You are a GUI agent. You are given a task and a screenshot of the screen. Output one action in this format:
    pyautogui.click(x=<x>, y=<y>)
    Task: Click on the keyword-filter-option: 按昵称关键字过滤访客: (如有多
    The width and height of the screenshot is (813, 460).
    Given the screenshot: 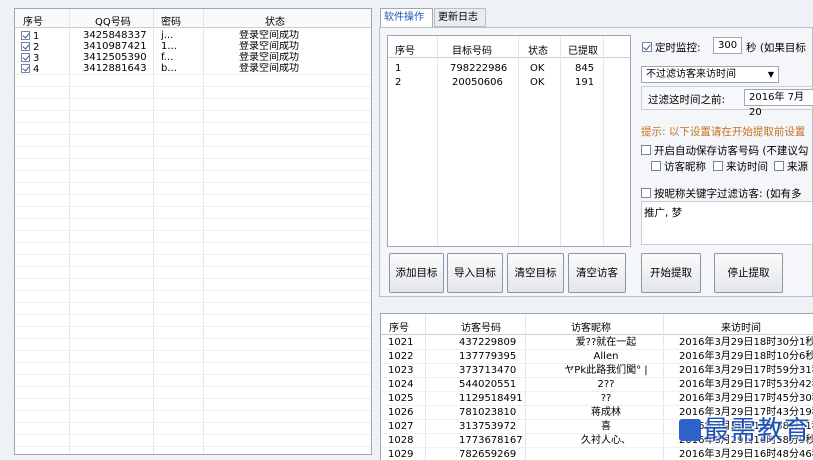 What is the action you would take?
    pyautogui.click(x=721, y=193)
    